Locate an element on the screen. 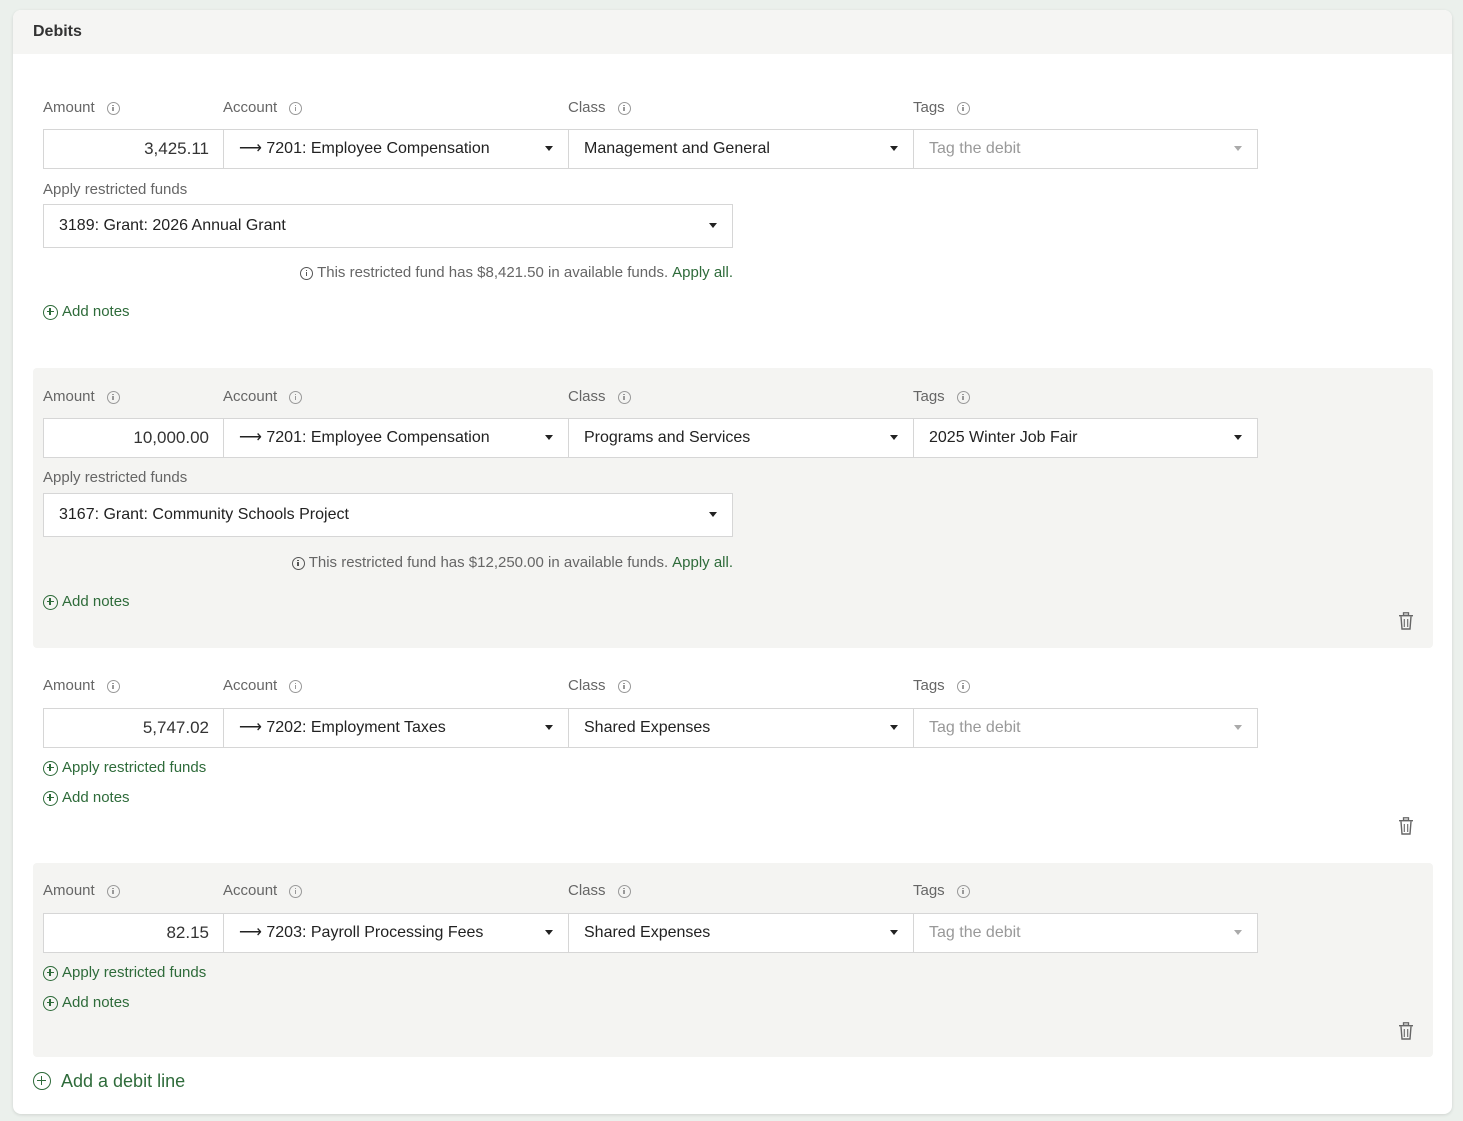  class-select-value: Programs and Services is located at coordinates (667, 437).